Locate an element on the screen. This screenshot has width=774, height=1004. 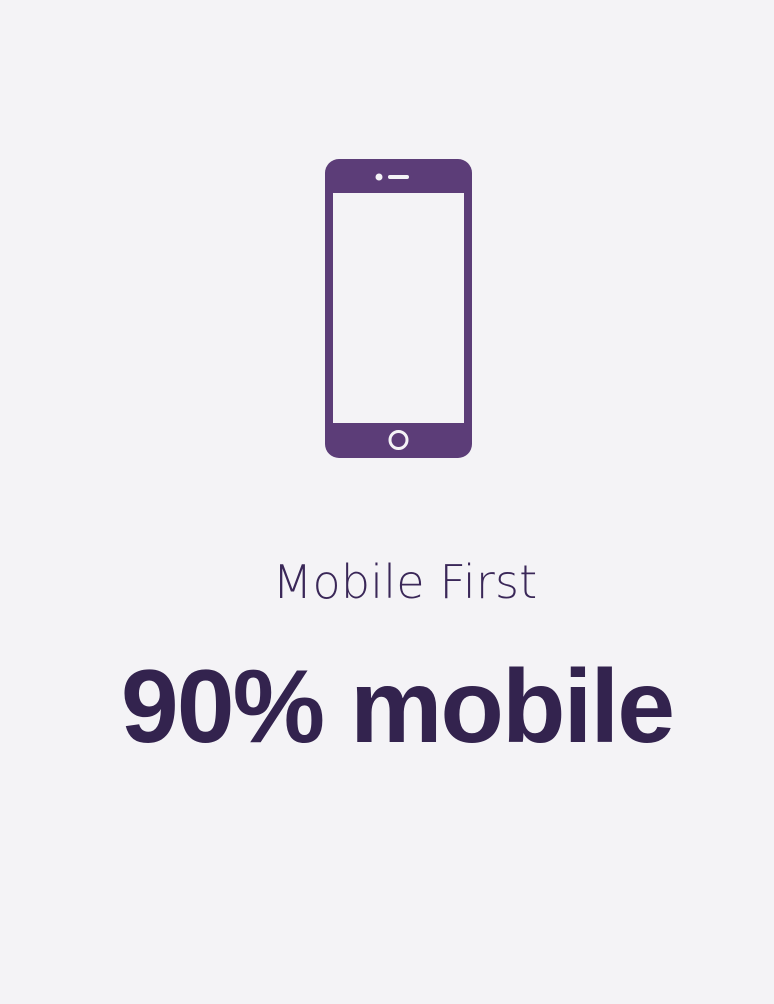
smartphone-icon is located at coordinates (398, 308).